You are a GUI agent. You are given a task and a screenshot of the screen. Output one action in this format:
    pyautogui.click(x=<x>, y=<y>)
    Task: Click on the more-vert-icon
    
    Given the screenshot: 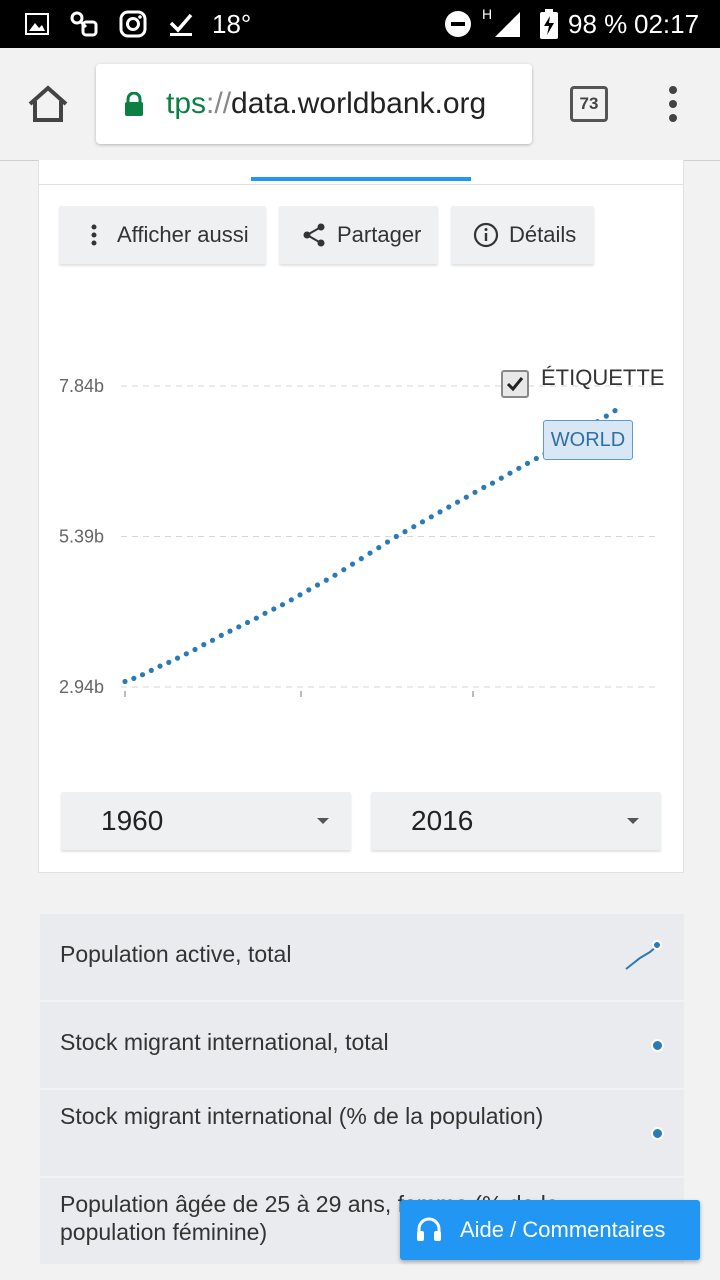 What is the action you would take?
    pyautogui.click(x=94, y=235)
    